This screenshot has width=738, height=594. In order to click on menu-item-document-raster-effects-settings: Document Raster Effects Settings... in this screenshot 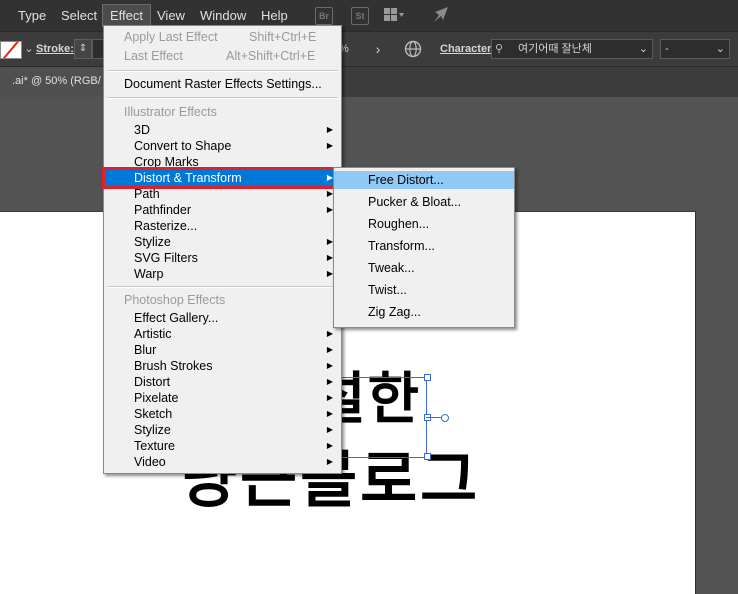, I will do `click(222, 84)`.